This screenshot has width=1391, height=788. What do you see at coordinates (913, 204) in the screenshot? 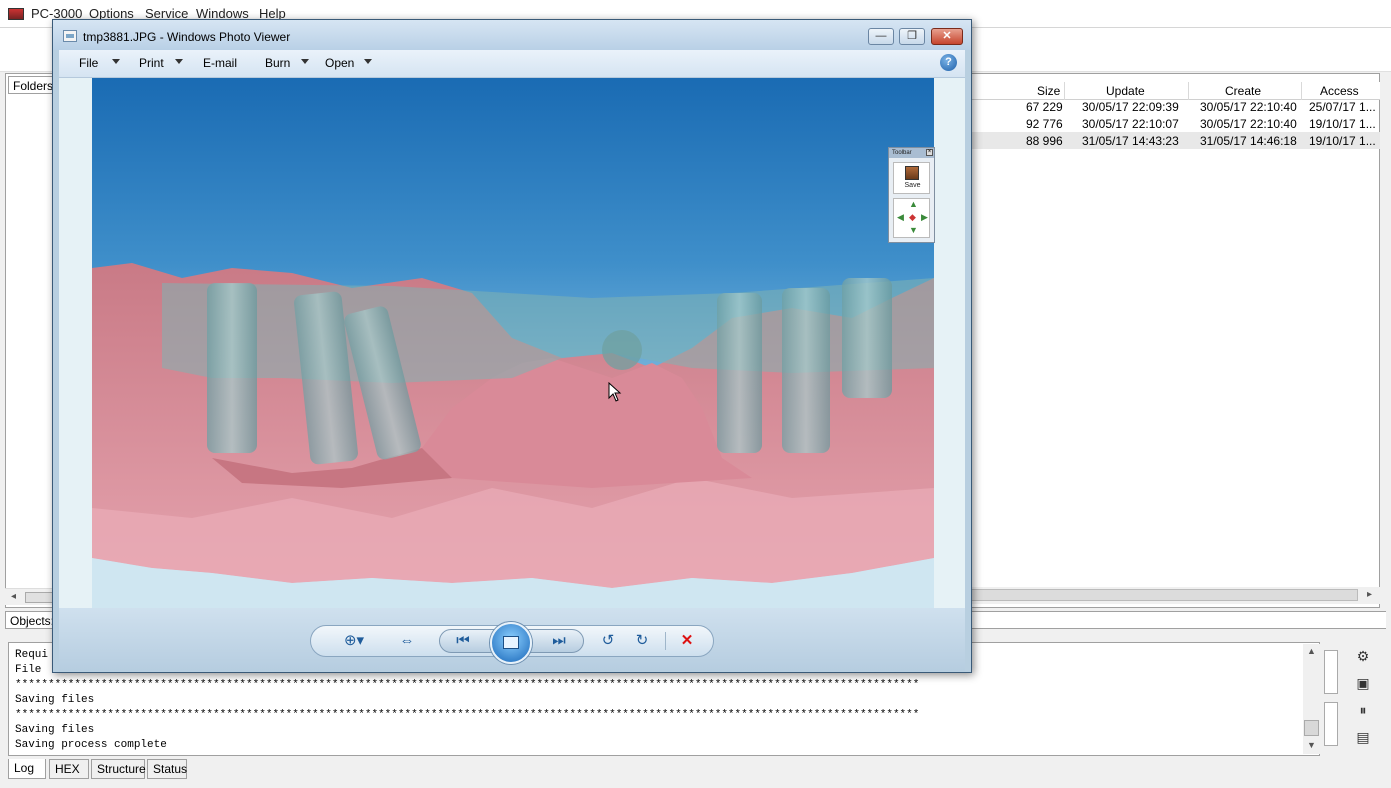
I see `arrow-up-icon: ▲` at bounding box center [913, 204].